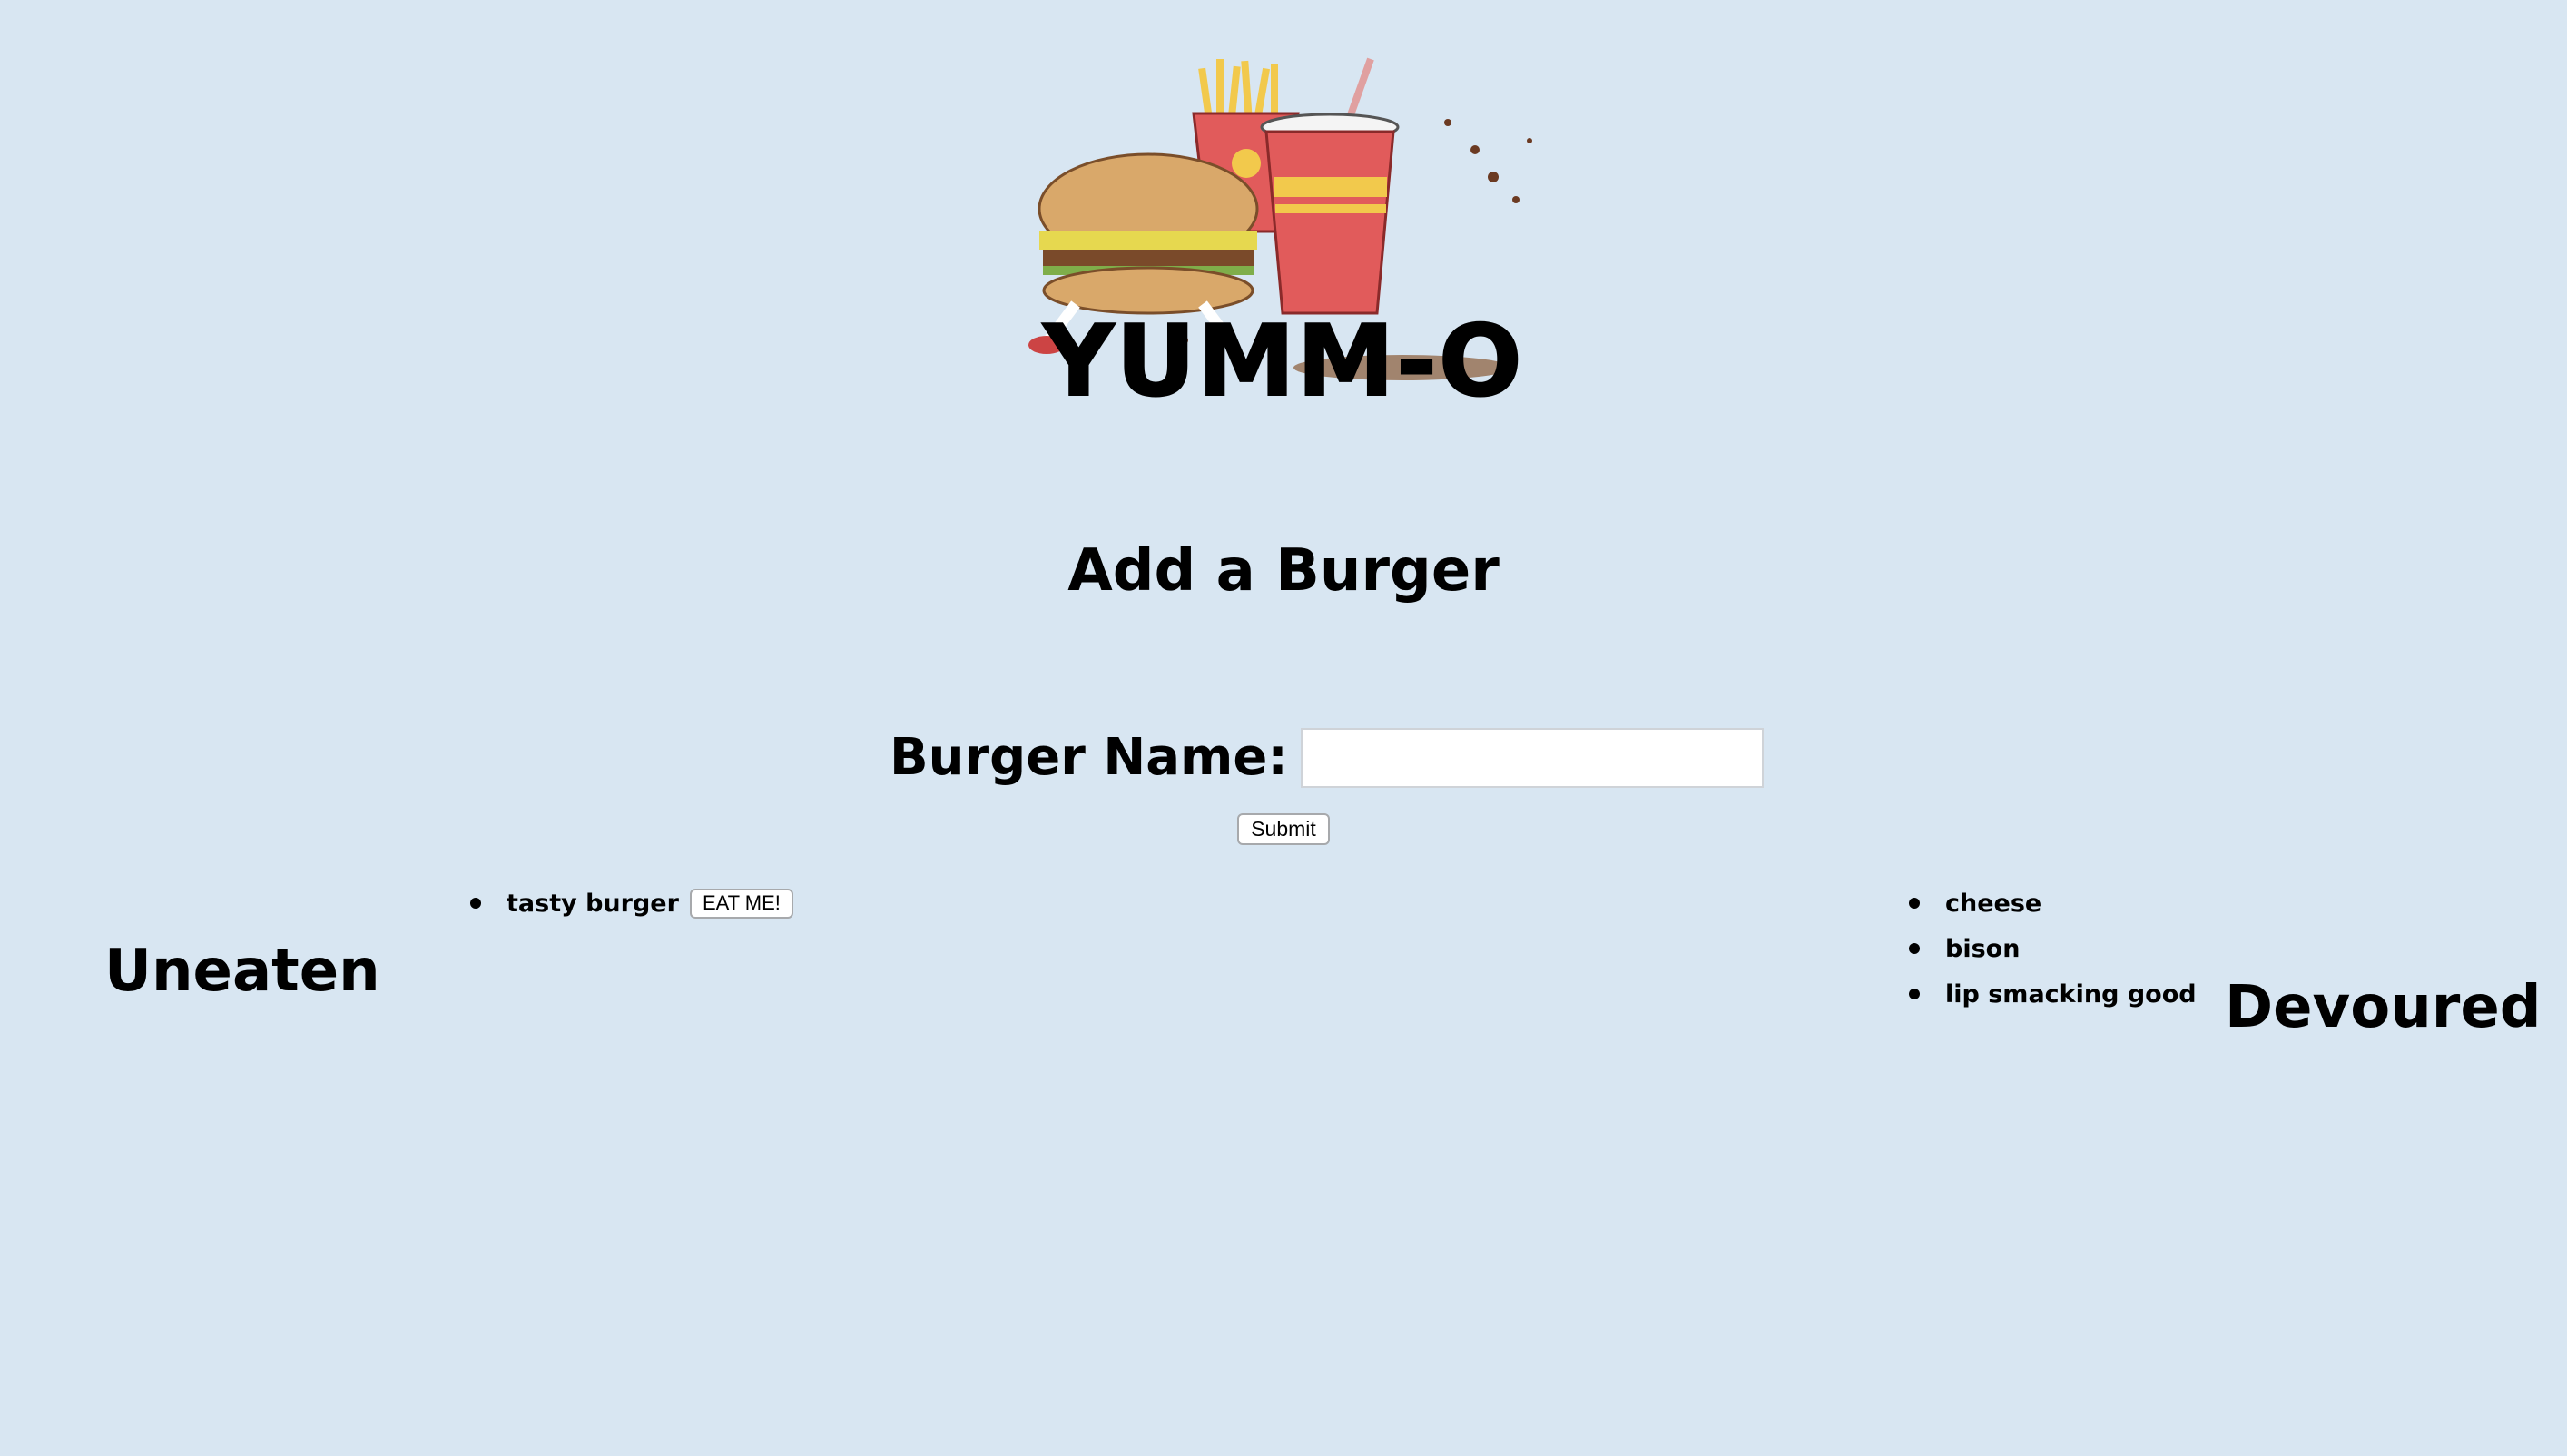 The width and height of the screenshot is (2567, 1456). Describe the element at coordinates (1089, 757) in the screenshot. I see `burger-name-label: Burger Name:` at that location.